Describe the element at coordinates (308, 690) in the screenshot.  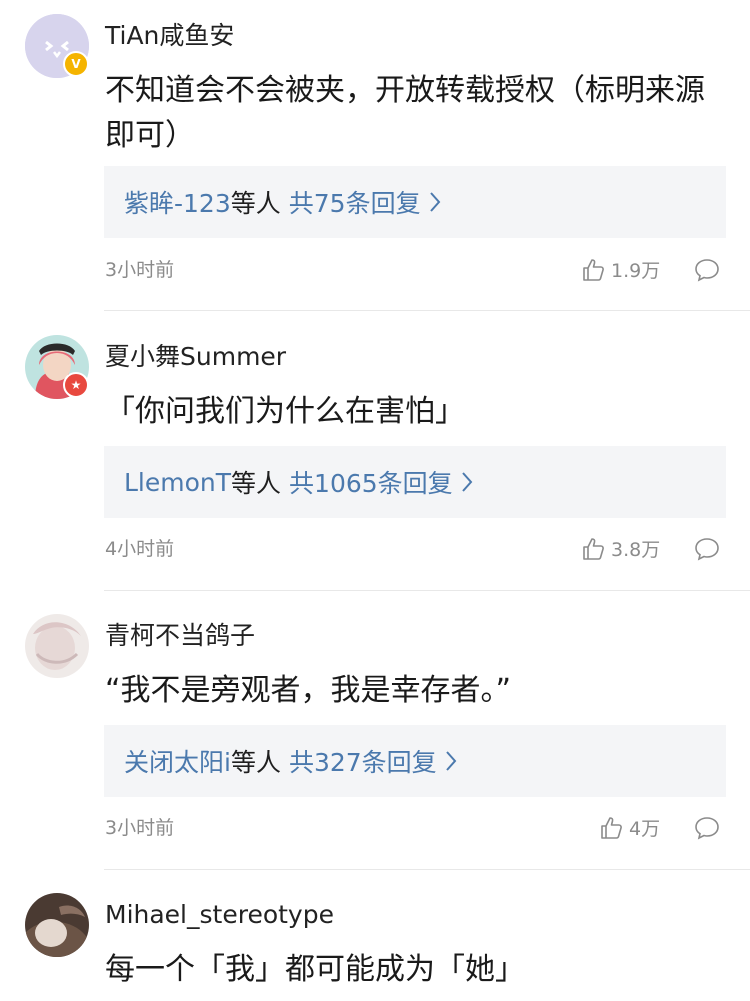
I see `comment-text: “我不是旁观者，我是幸存者。”` at that location.